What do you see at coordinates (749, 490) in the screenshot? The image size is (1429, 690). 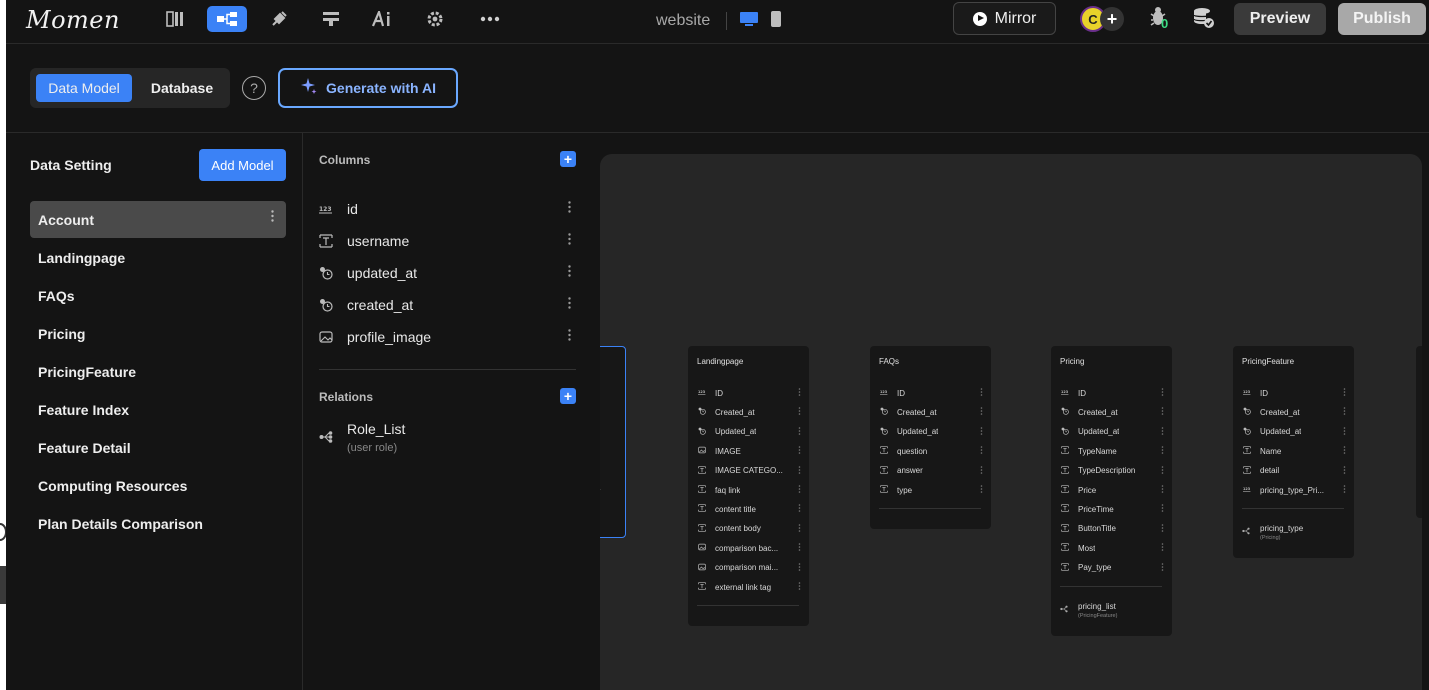 I see `card-field-row: faq link` at bounding box center [749, 490].